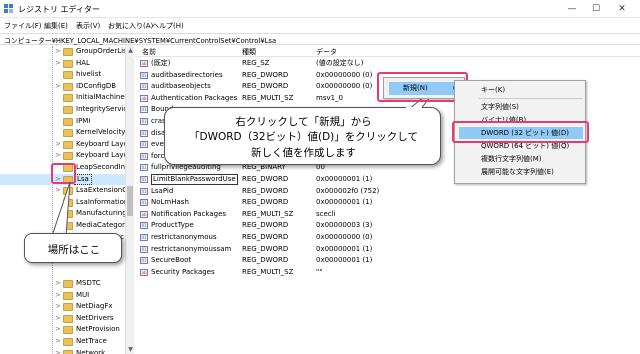 Image resolution: width=640 pixels, height=354 pixels. I want to click on column-header-data: データ, so click(326, 52).